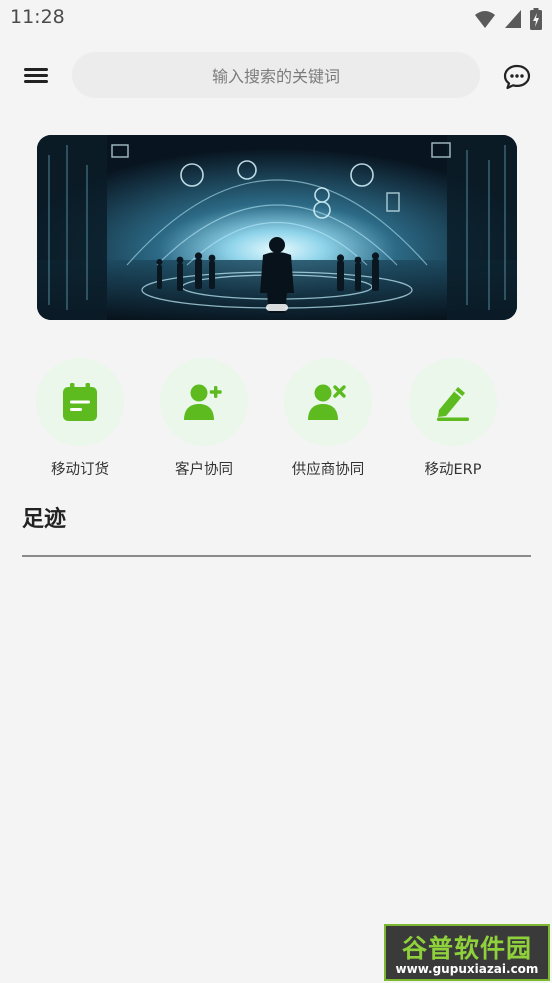 The width and height of the screenshot is (552, 983). What do you see at coordinates (453, 470) in the screenshot?
I see `shortcut-label: 移动ERP` at bounding box center [453, 470].